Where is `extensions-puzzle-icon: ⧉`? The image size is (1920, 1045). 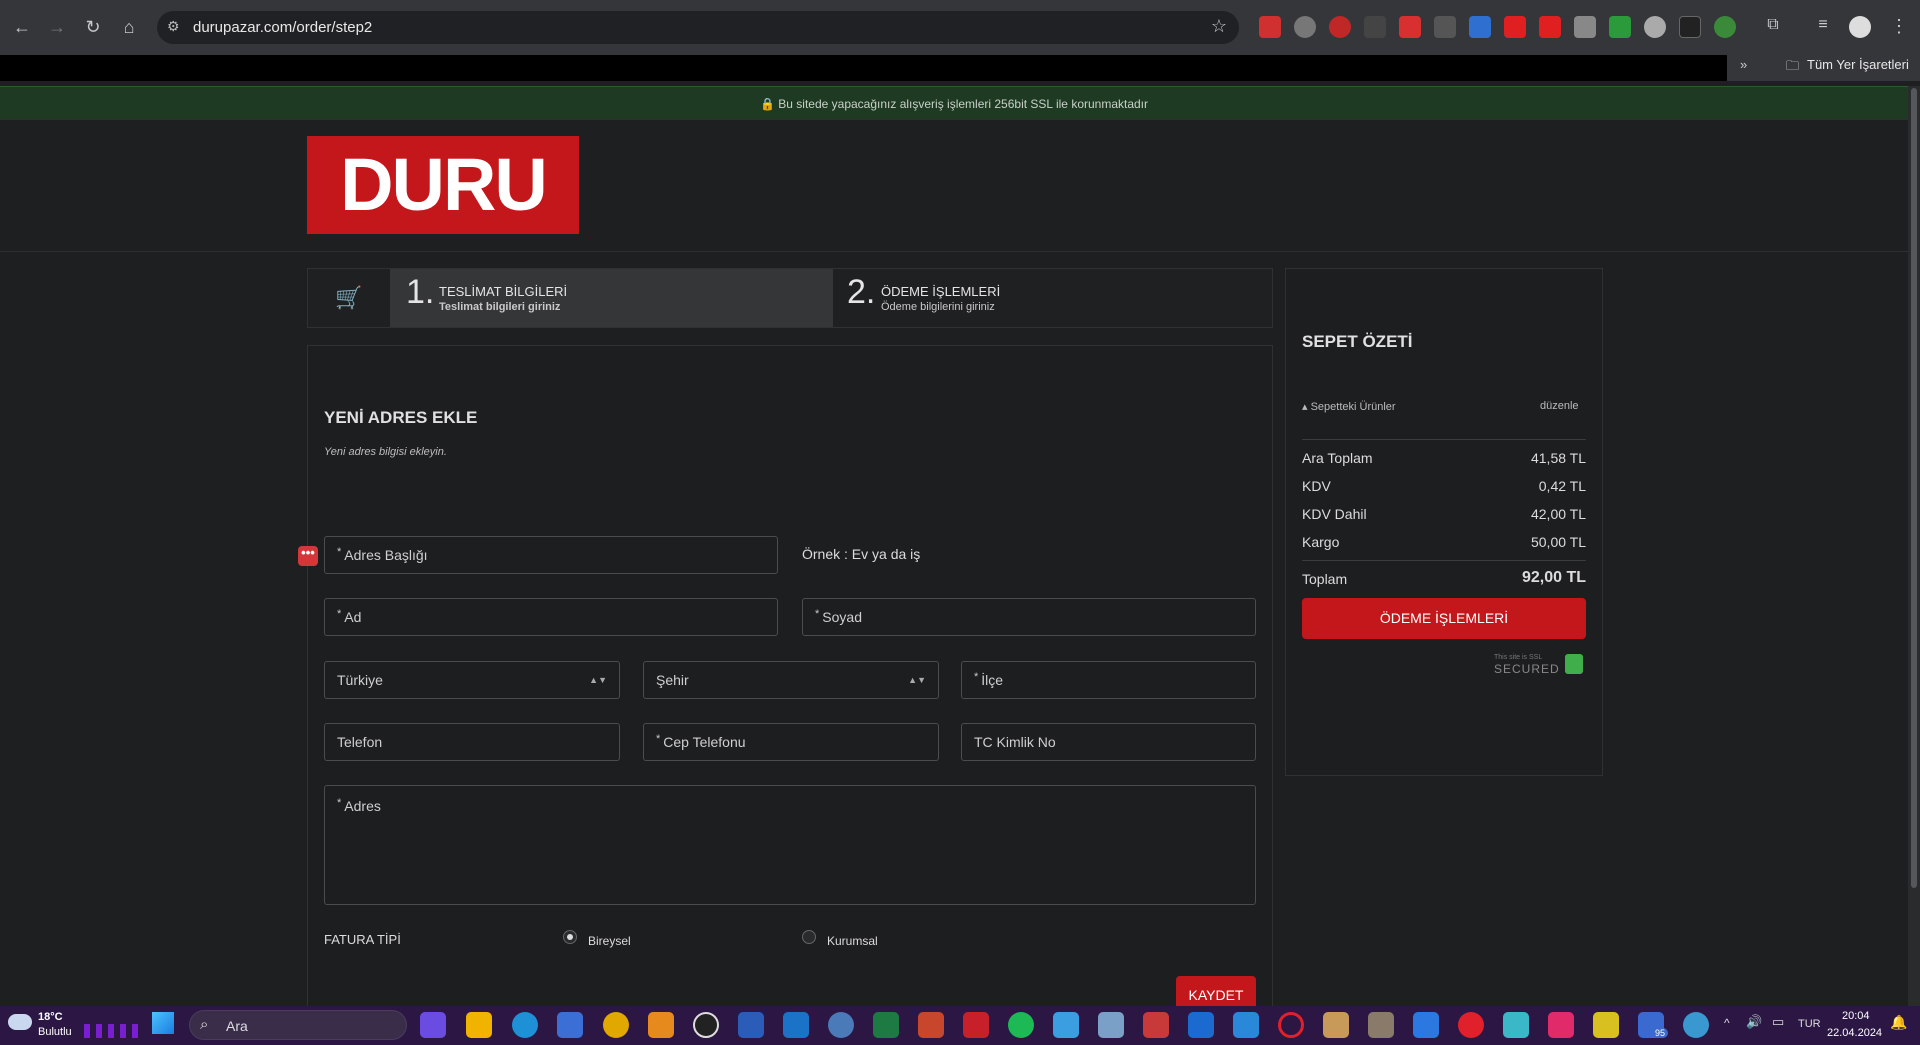
extensions-puzzle-icon: ⧉ is located at coordinates (1773, 27).